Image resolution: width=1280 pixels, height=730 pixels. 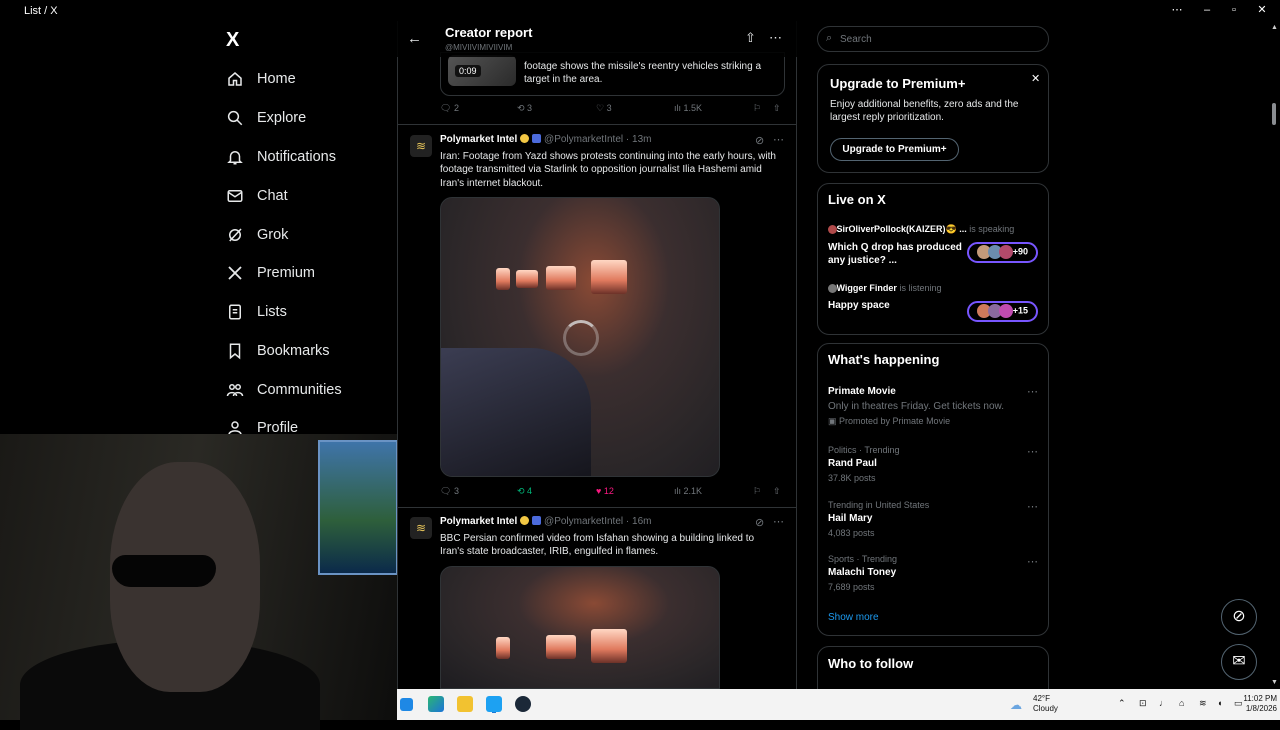 I want to click on trend-name: Primate Movie, so click(x=862, y=391).